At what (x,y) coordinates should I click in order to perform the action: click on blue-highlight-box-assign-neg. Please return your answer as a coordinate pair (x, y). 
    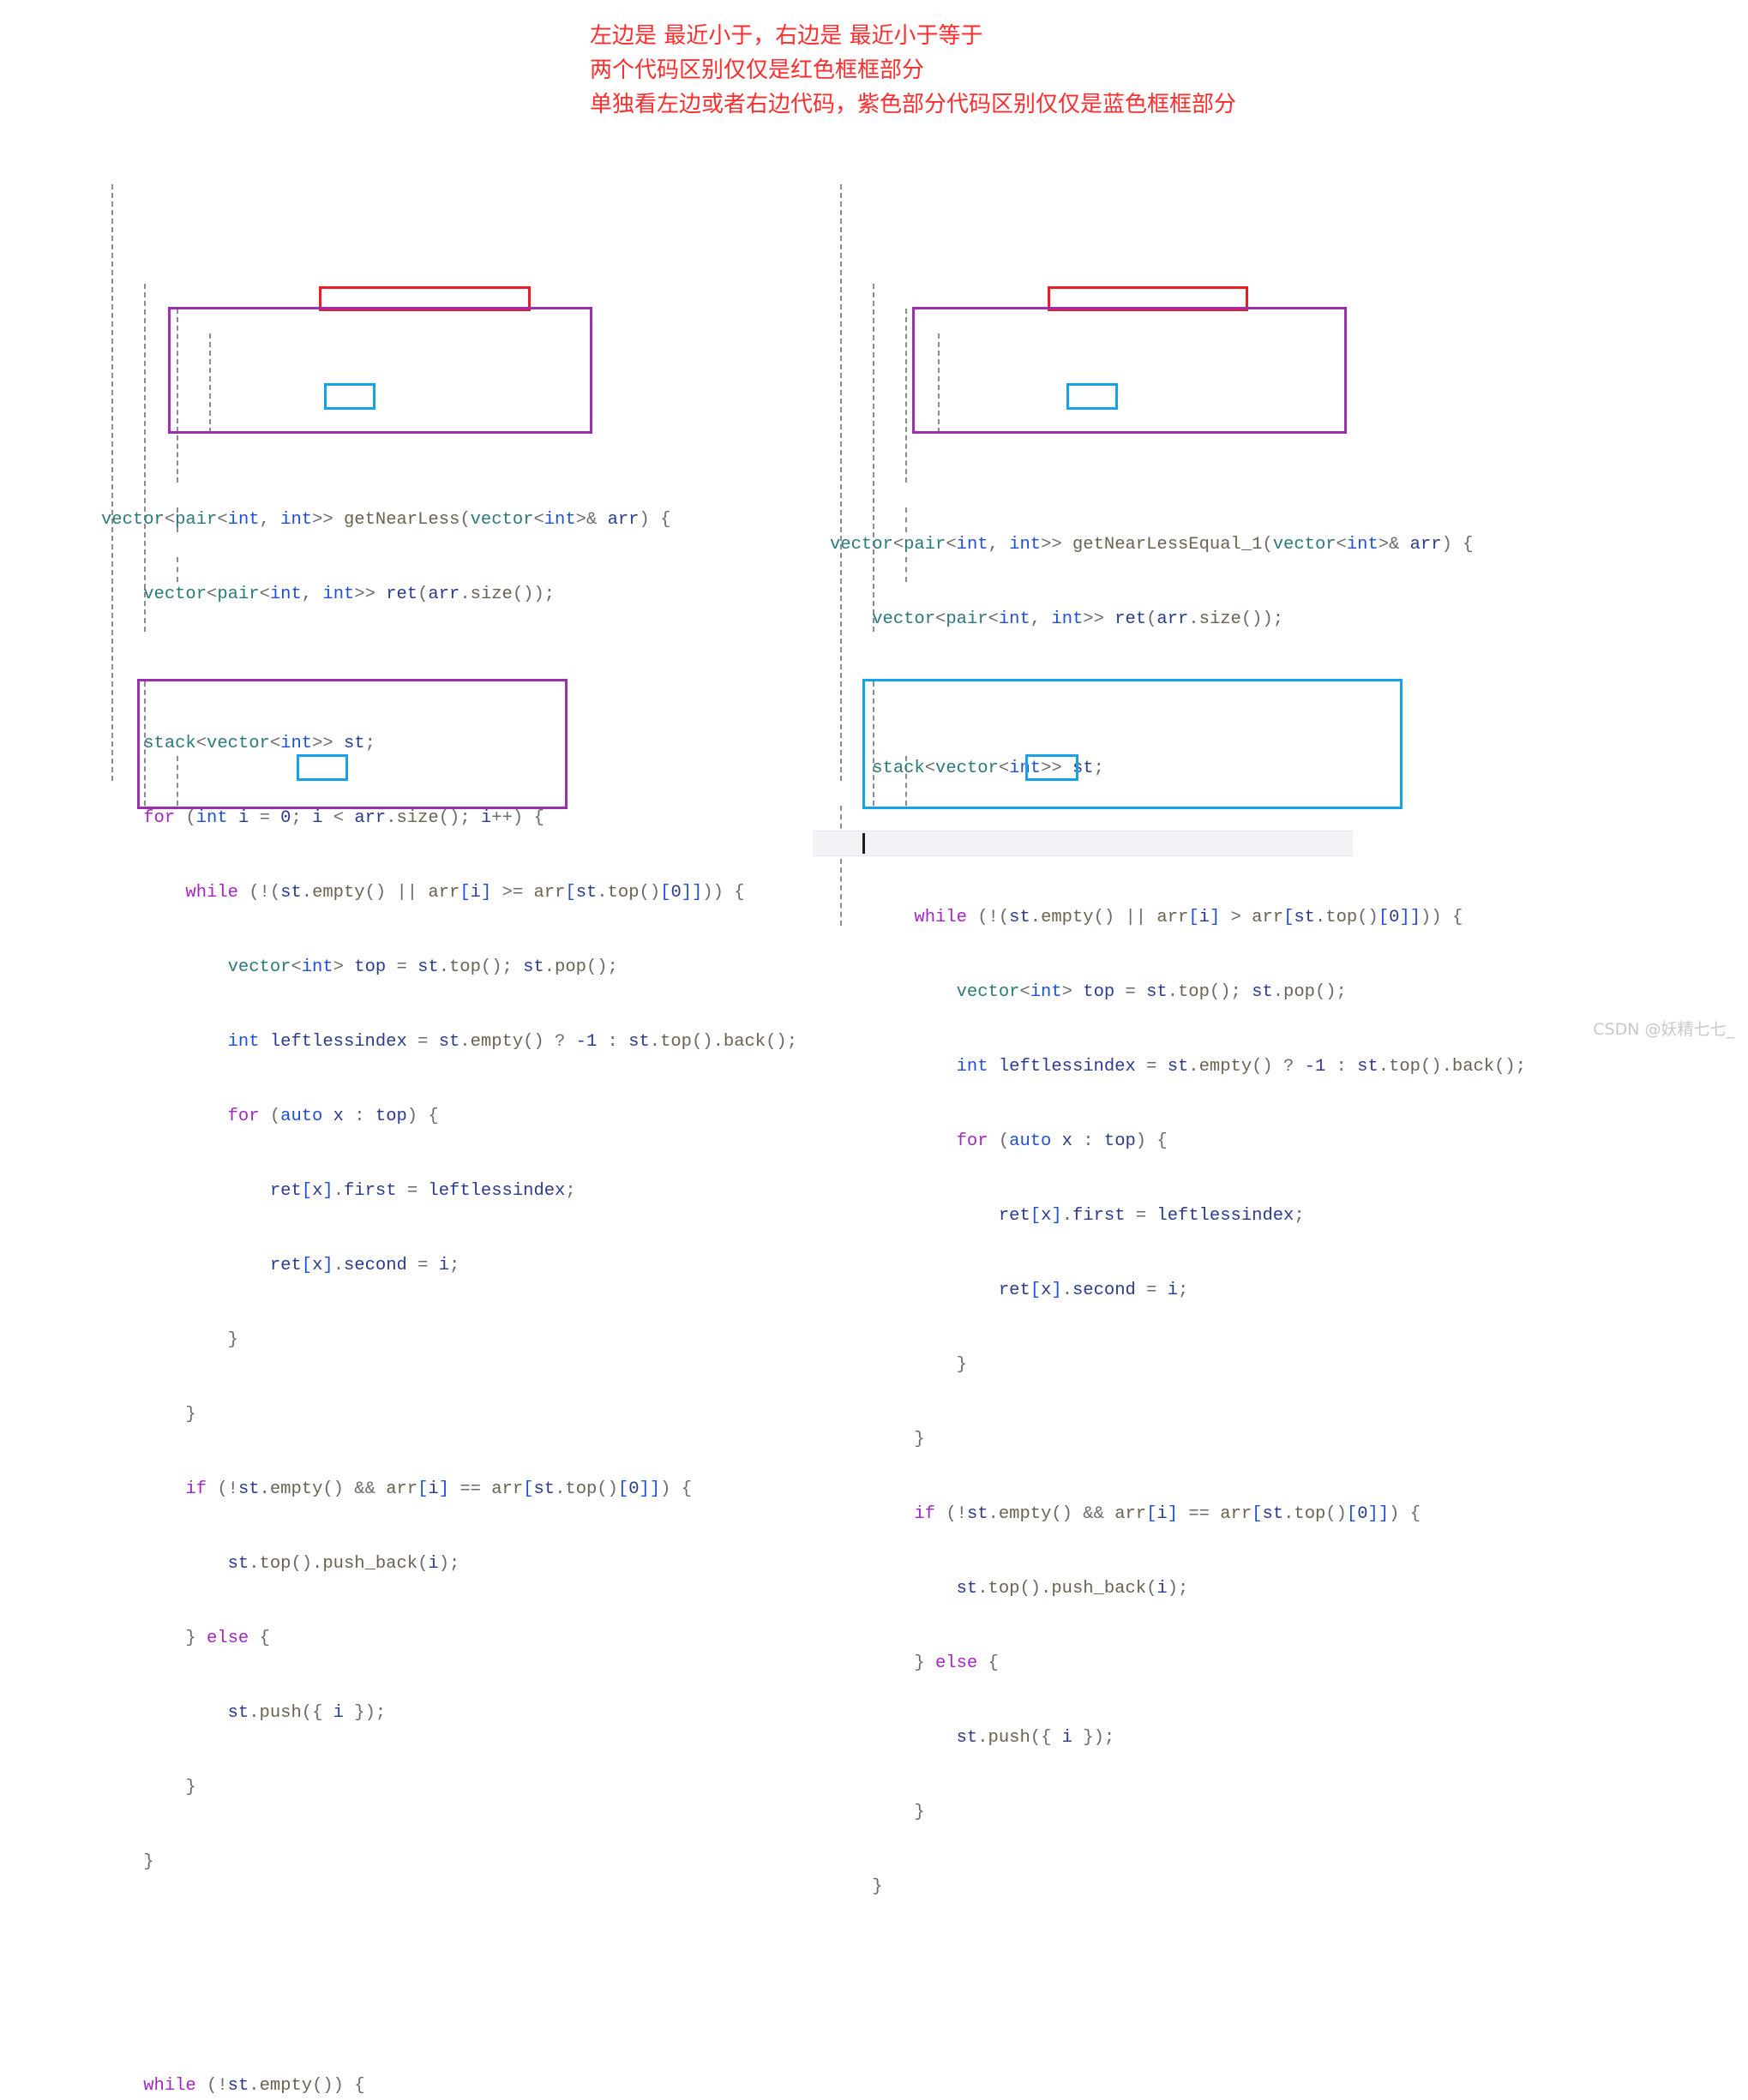
    Looking at the image, I should click on (322, 767).